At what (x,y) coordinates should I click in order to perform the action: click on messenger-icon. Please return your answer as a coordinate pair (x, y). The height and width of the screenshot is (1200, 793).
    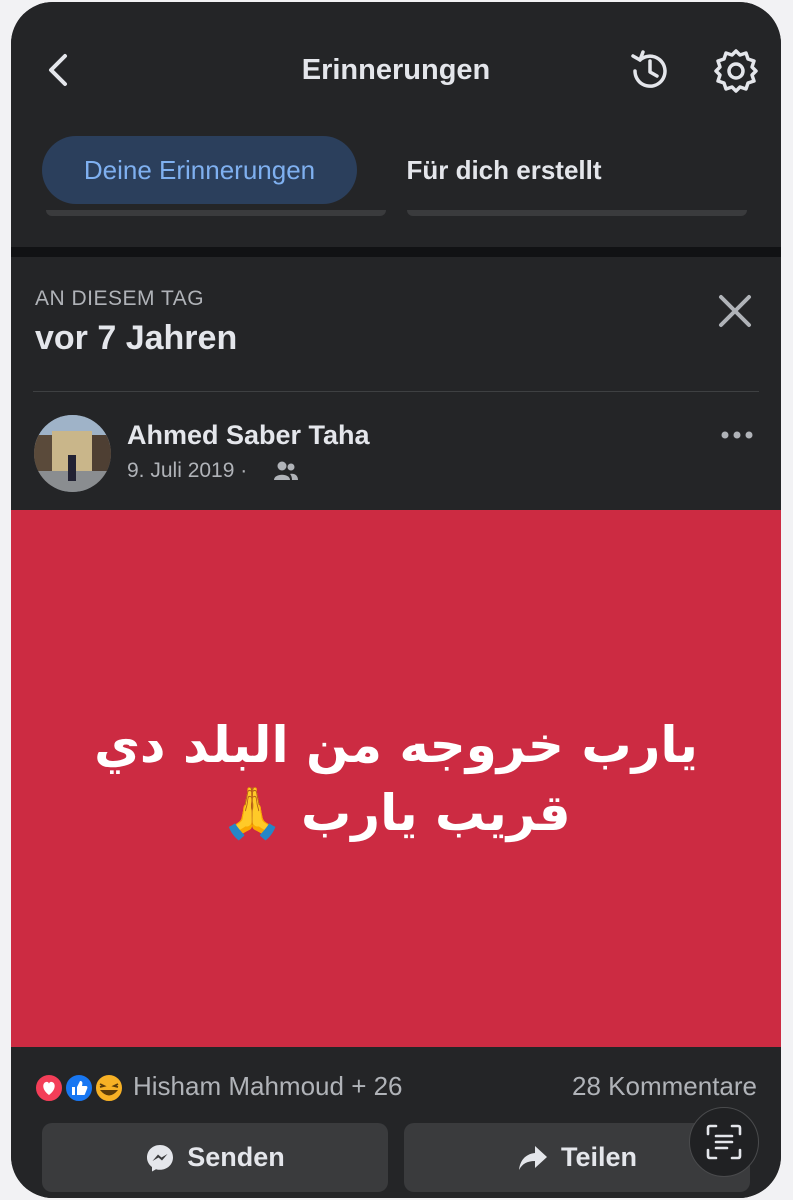
    Looking at the image, I should click on (160, 1157).